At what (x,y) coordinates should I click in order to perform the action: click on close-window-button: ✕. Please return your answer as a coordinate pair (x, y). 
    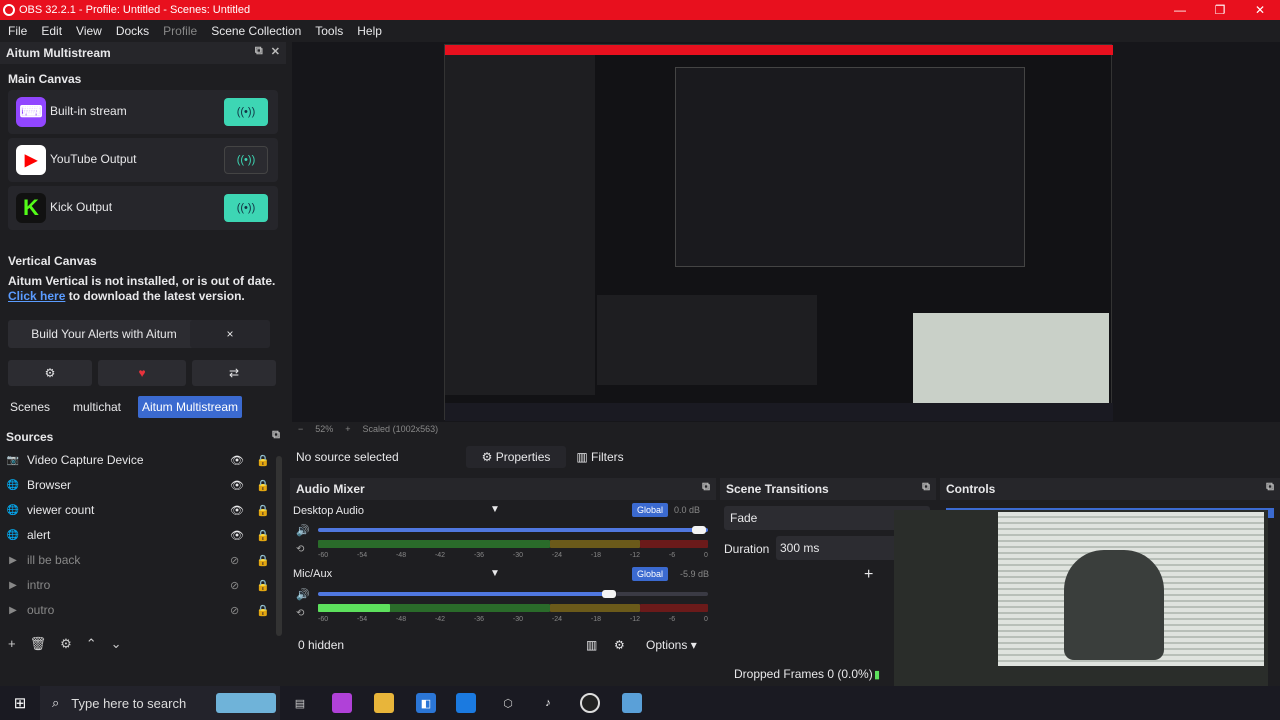
    Looking at the image, I should click on (1260, 10).